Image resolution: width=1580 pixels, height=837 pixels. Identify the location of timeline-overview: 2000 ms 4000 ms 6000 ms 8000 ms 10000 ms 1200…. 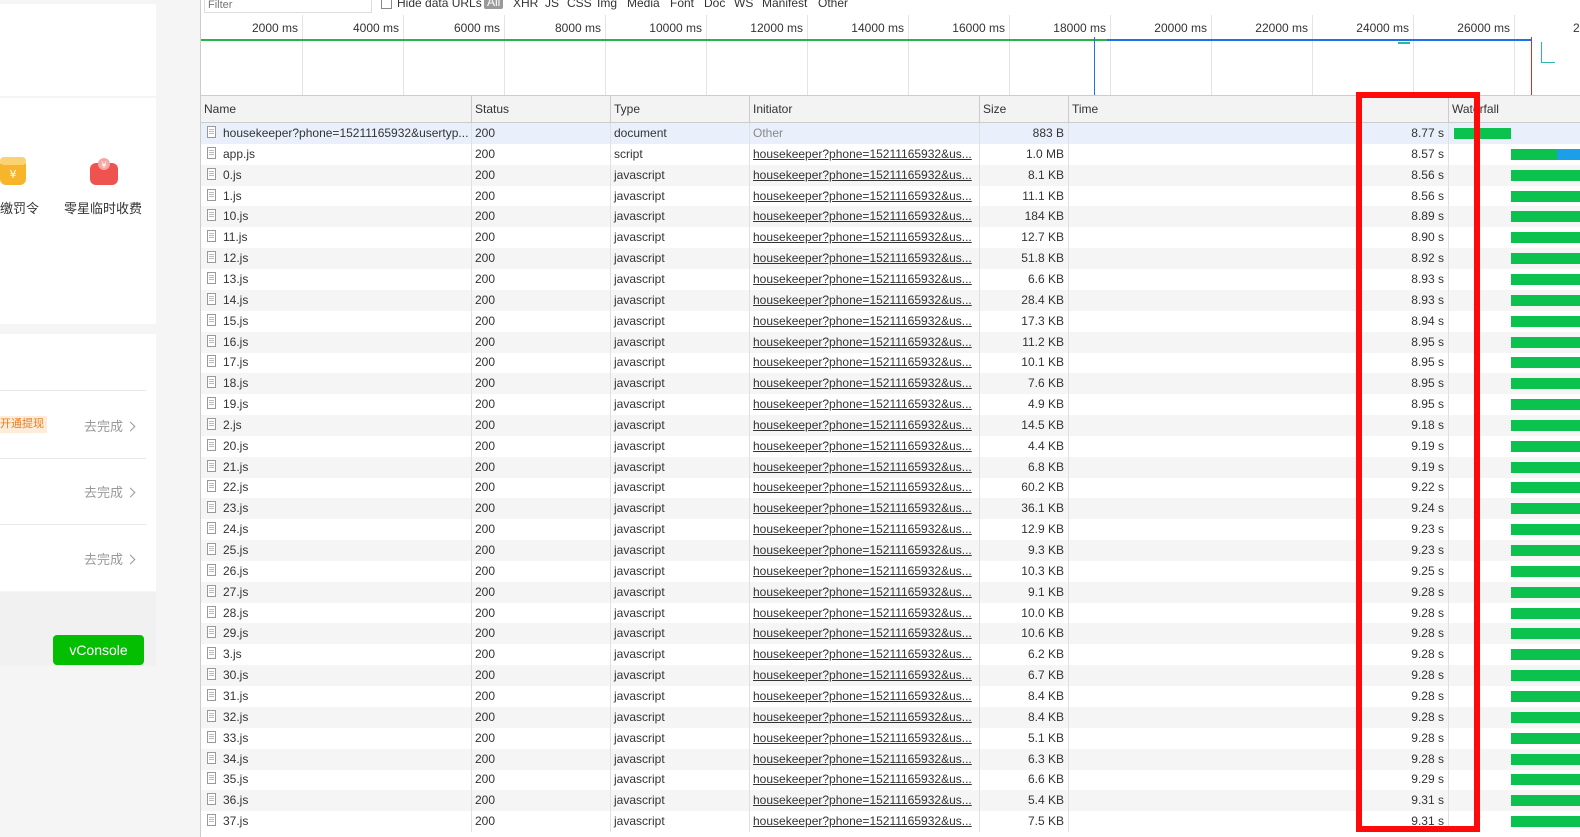
(890, 55).